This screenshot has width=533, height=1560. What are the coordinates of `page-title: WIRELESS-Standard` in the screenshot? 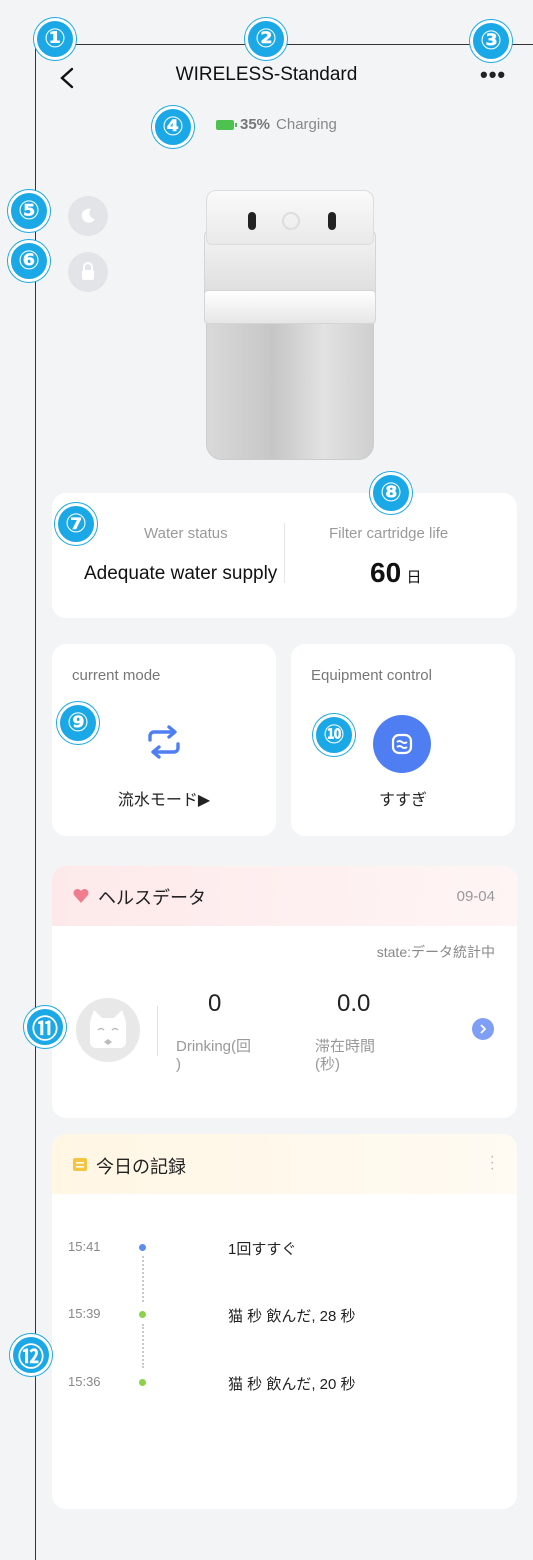 It's located at (266, 74).